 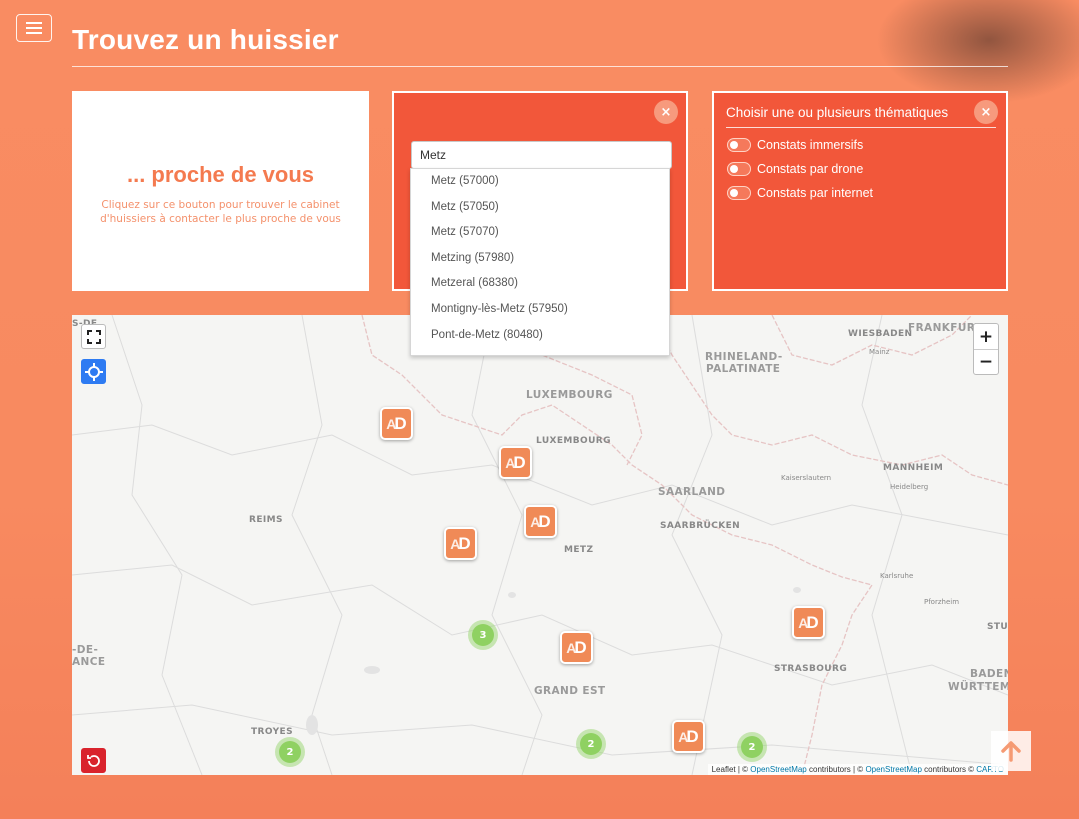 What do you see at coordinates (913, 468) in the screenshot?
I see `map-label-mannheim: MANNHEIM` at bounding box center [913, 468].